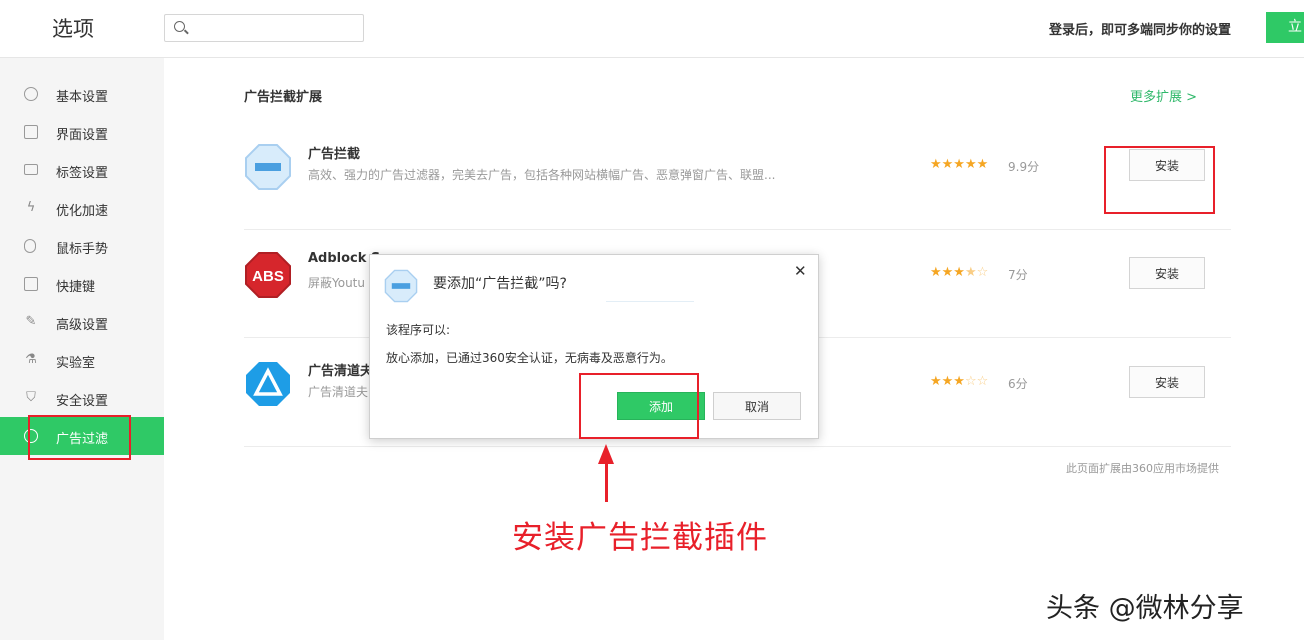 The width and height of the screenshot is (1304, 640). What do you see at coordinates (82, 401) in the screenshot?
I see `sidebar-item-label: 安全设置` at bounding box center [82, 401].